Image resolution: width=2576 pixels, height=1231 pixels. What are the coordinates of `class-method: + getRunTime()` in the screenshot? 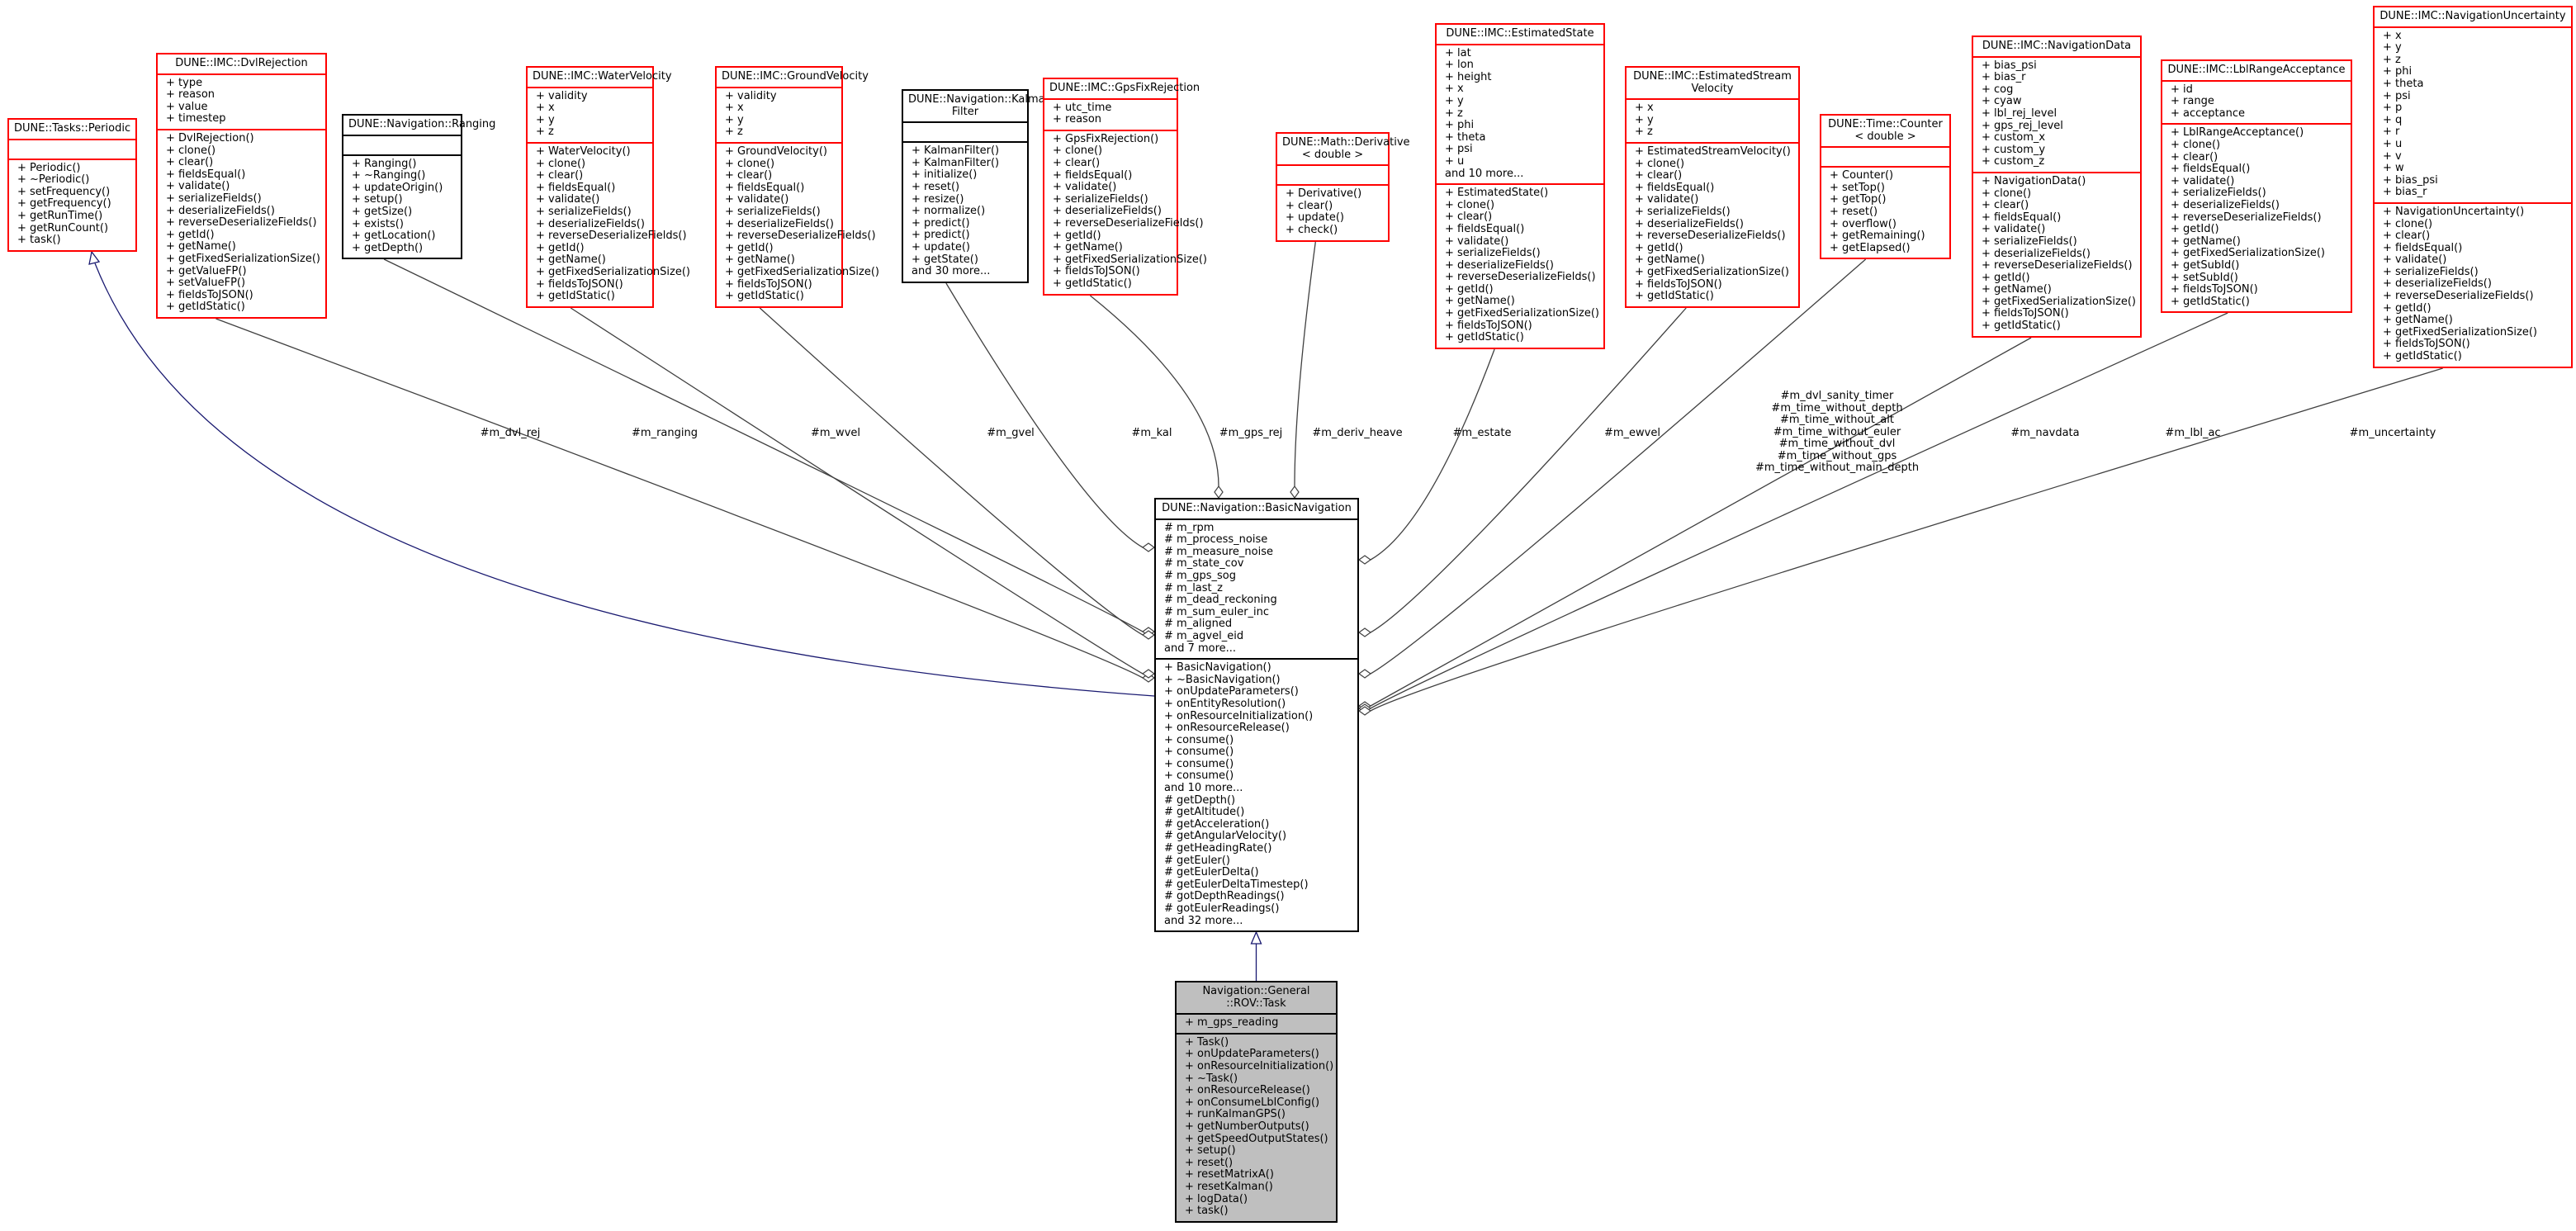 It's located at (60, 215).